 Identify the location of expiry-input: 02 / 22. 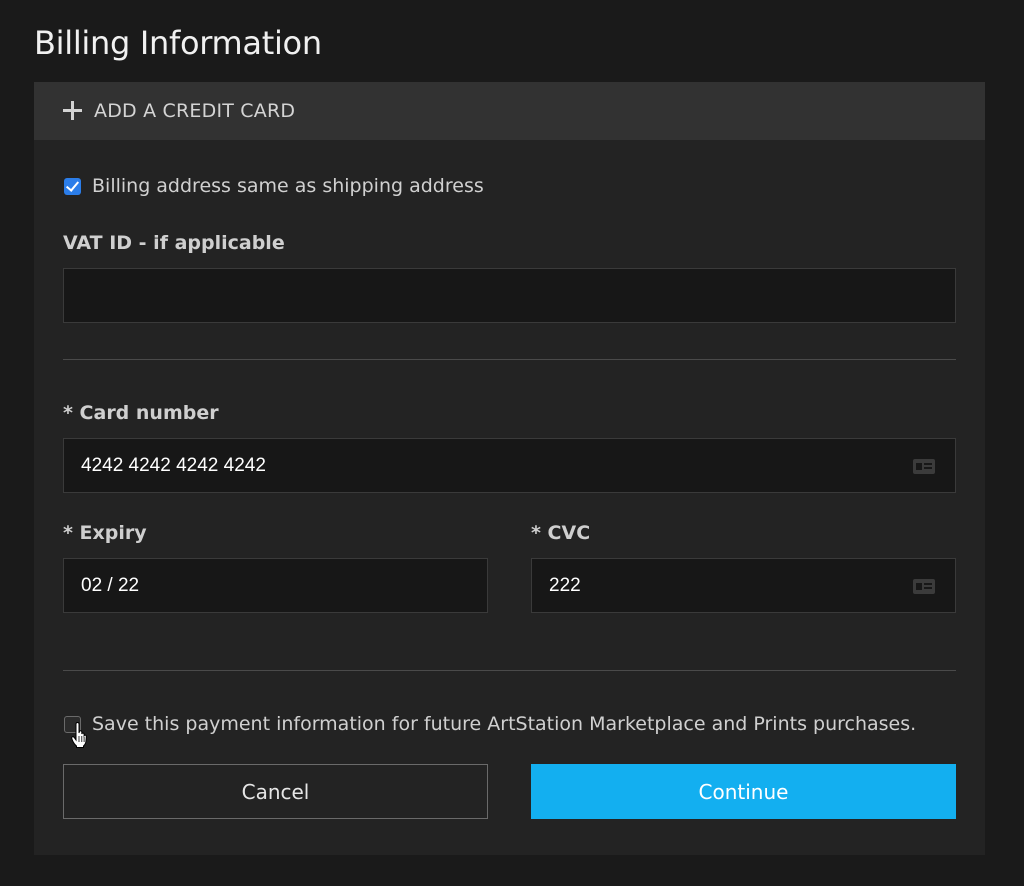
(275, 585).